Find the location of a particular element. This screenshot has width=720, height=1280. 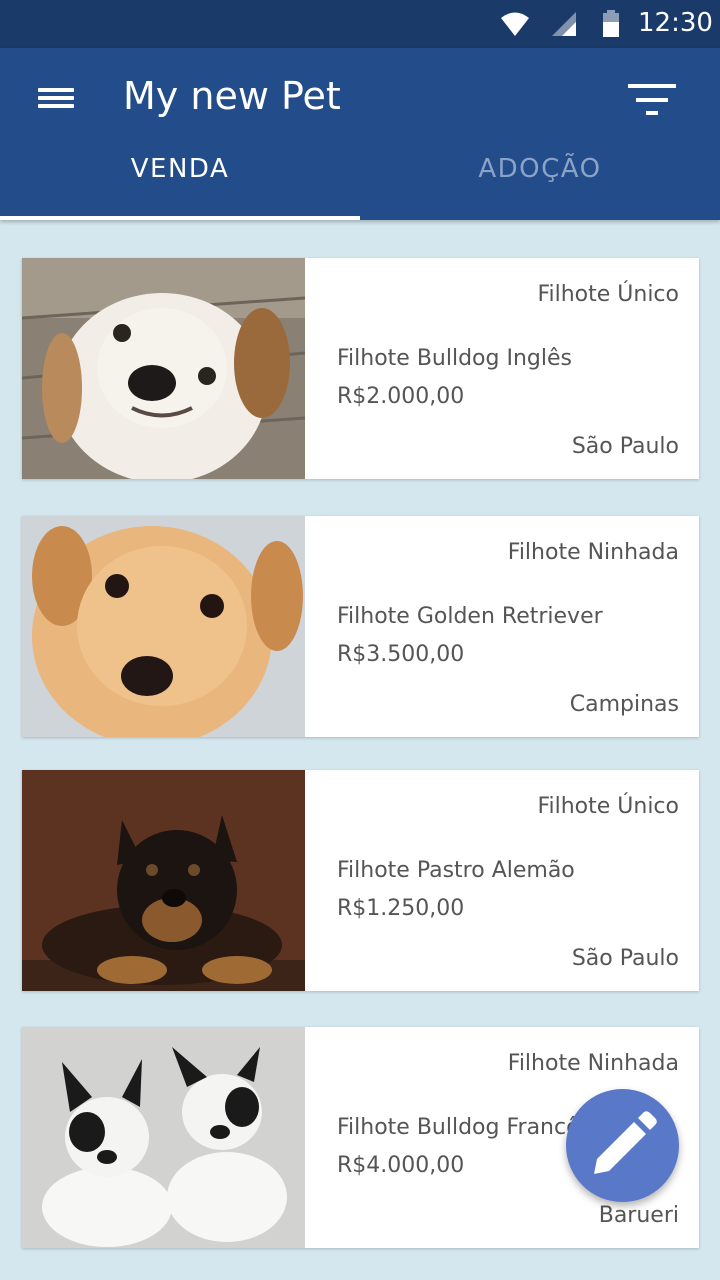

tab-venda: VENDA is located at coordinates (180, 182).